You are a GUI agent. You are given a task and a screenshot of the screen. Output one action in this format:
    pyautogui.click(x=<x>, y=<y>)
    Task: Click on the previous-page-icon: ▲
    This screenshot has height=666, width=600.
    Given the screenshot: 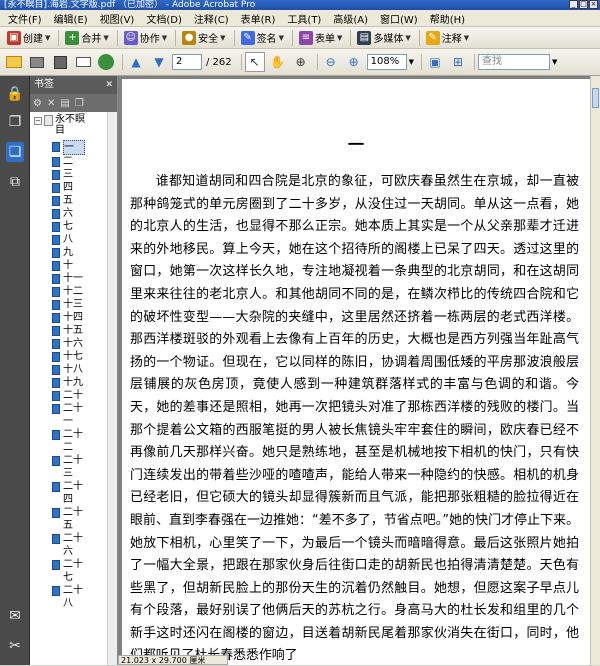 What is the action you would take?
    pyautogui.click(x=136, y=62)
    